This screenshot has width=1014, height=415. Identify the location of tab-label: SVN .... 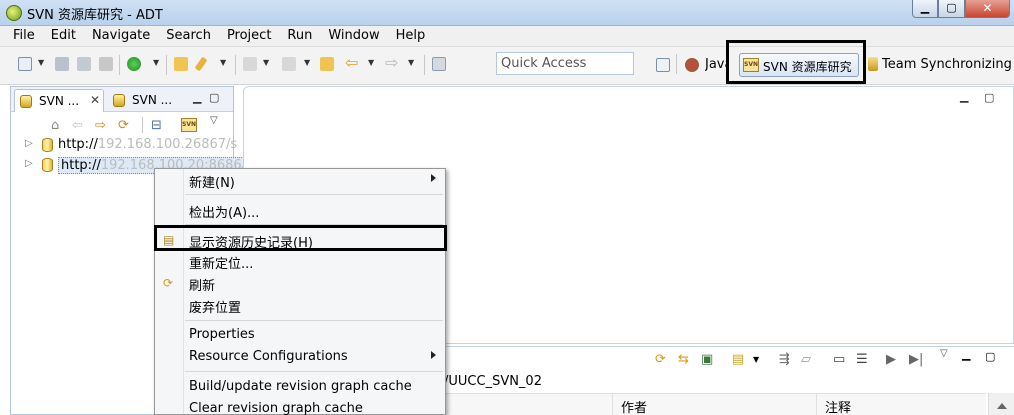
(152, 100).